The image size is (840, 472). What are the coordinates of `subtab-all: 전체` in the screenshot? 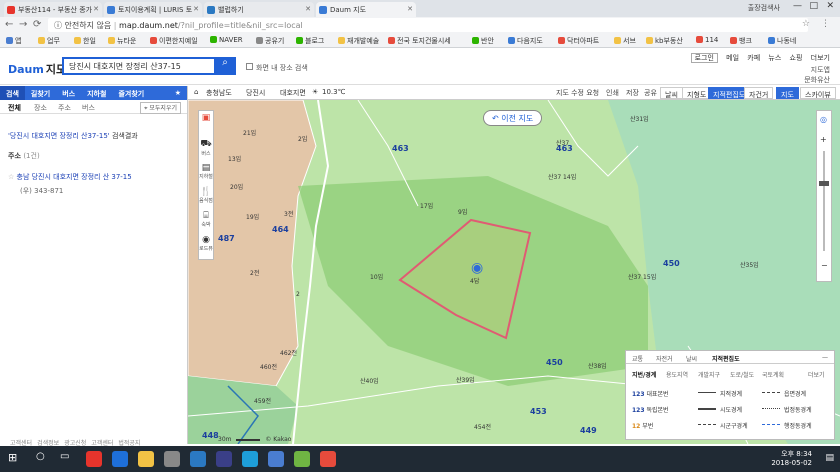 It's located at (14, 108).